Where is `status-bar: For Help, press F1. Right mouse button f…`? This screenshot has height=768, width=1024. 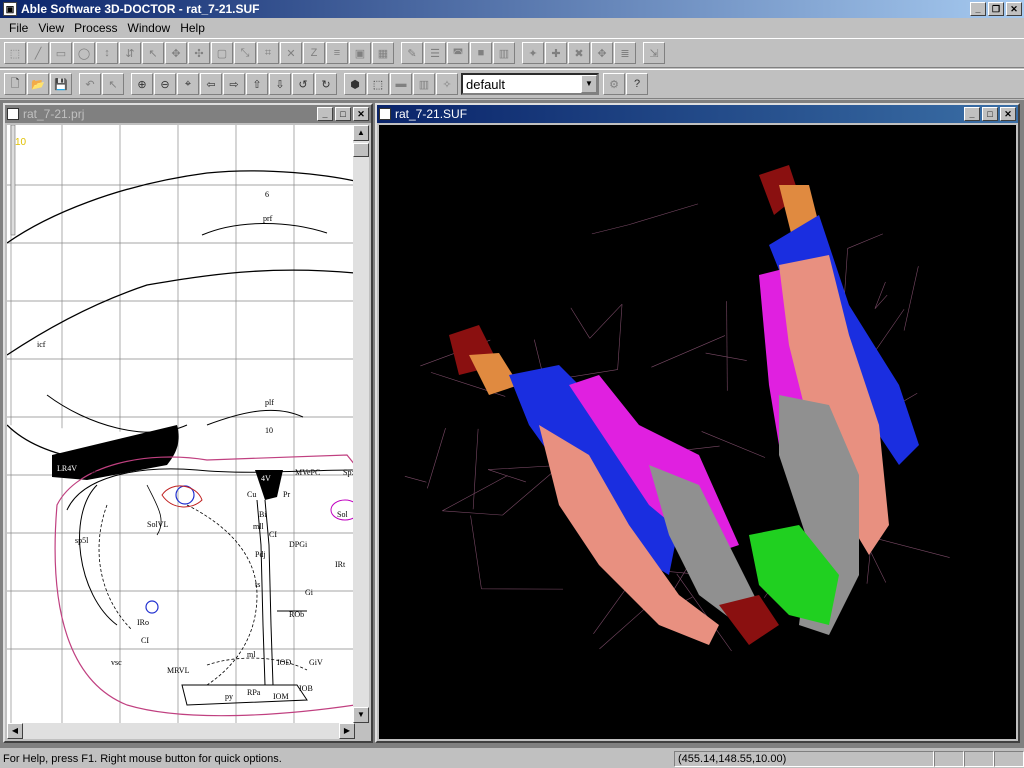 status-bar: For Help, press F1. Right mouse button f… is located at coordinates (512, 759).